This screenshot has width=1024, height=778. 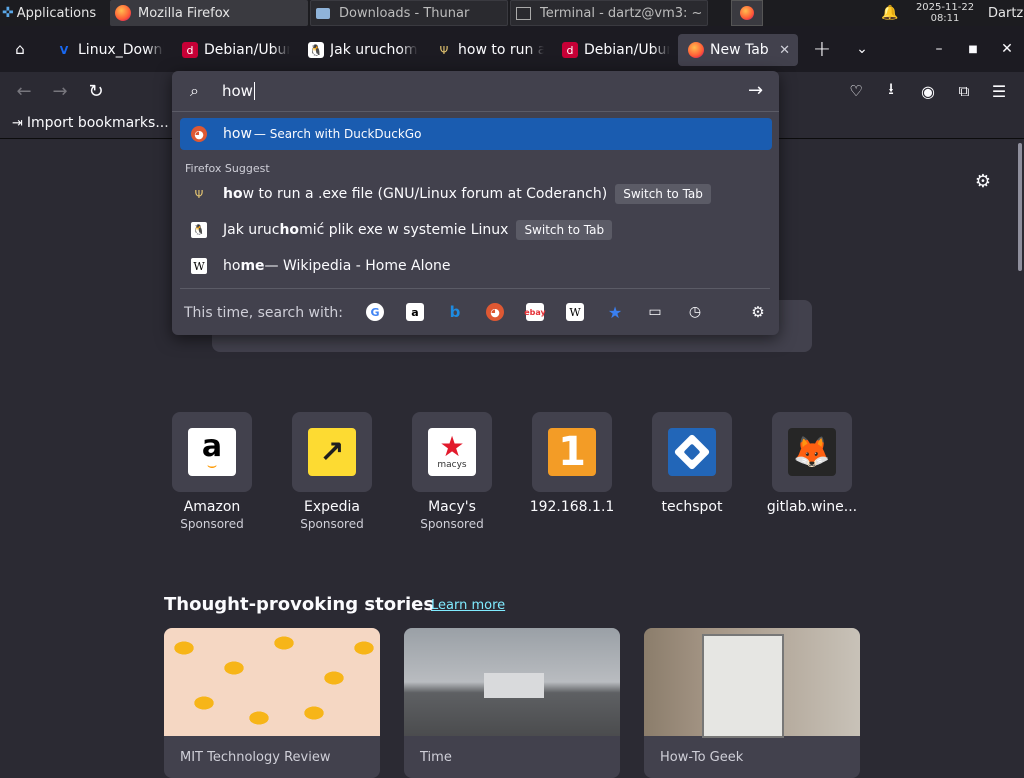 What do you see at coordinates (738, 50) in the screenshot?
I see `tab-new-tab: New Tab ✕` at bounding box center [738, 50].